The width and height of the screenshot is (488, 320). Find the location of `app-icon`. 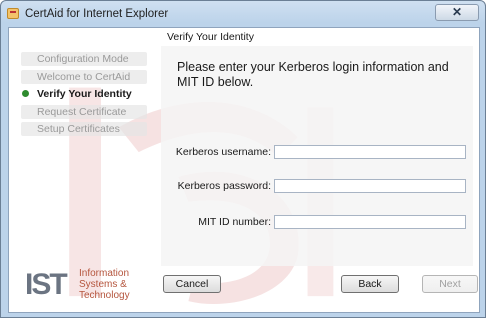

app-icon is located at coordinates (13, 13).